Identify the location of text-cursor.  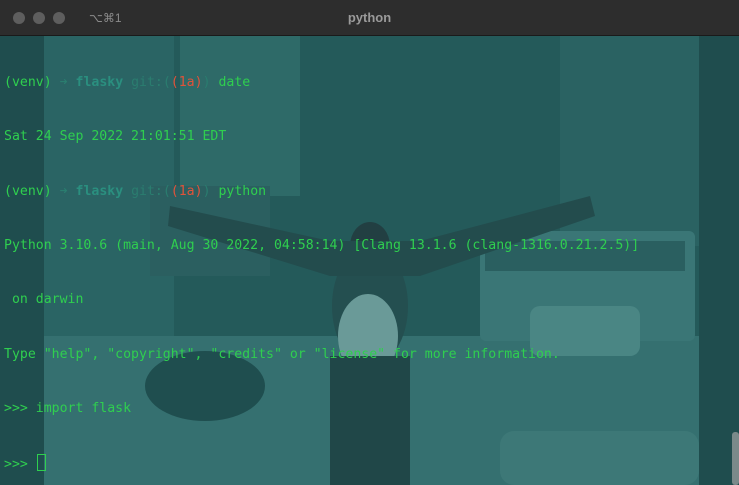
(41, 463).